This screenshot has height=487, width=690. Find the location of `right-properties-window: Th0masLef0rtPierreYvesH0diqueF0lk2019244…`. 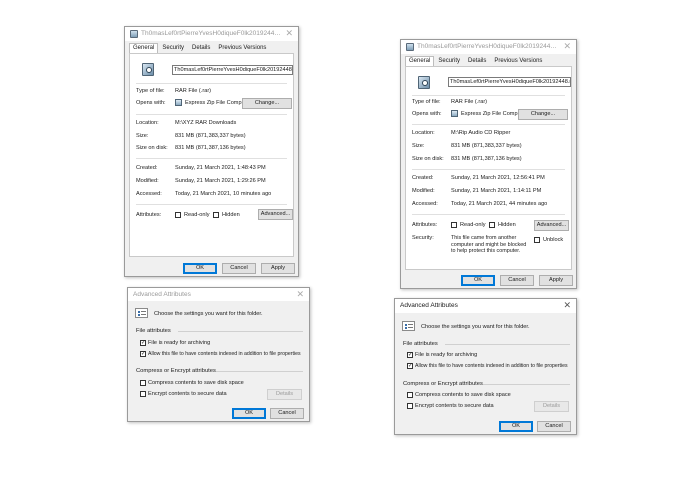

right-properties-window: Th0masLef0rtPierreYvesH0diqueF0lk2019244… is located at coordinates (488, 164).